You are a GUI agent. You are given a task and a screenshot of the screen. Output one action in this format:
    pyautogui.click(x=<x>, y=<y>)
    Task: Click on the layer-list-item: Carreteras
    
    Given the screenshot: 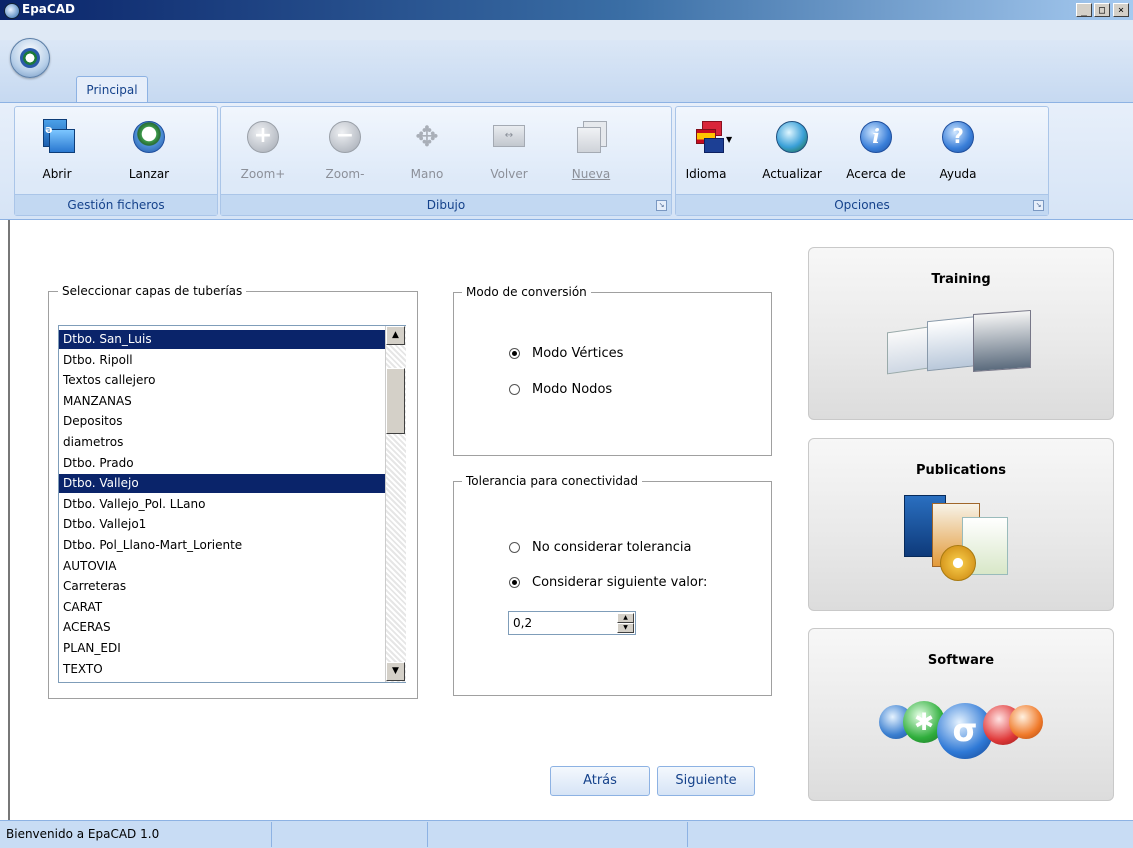 What is the action you would take?
    pyautogui.click(x=222, y=586)
    